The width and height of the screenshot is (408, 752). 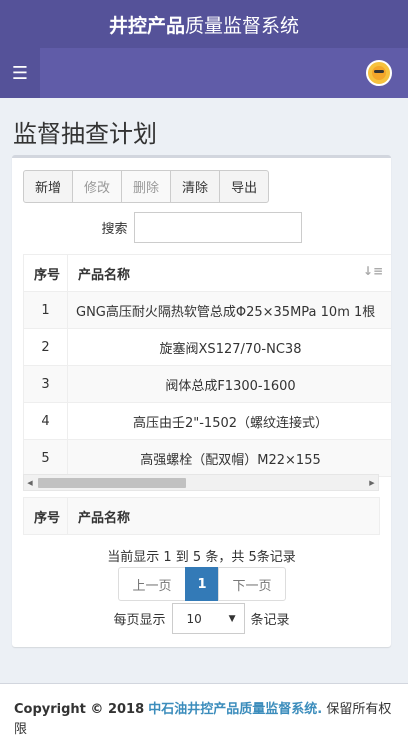 What do you see at coordinates (45, 310) in the screenshot?
I see `row-index: 1` at bounding box center [45, 310].